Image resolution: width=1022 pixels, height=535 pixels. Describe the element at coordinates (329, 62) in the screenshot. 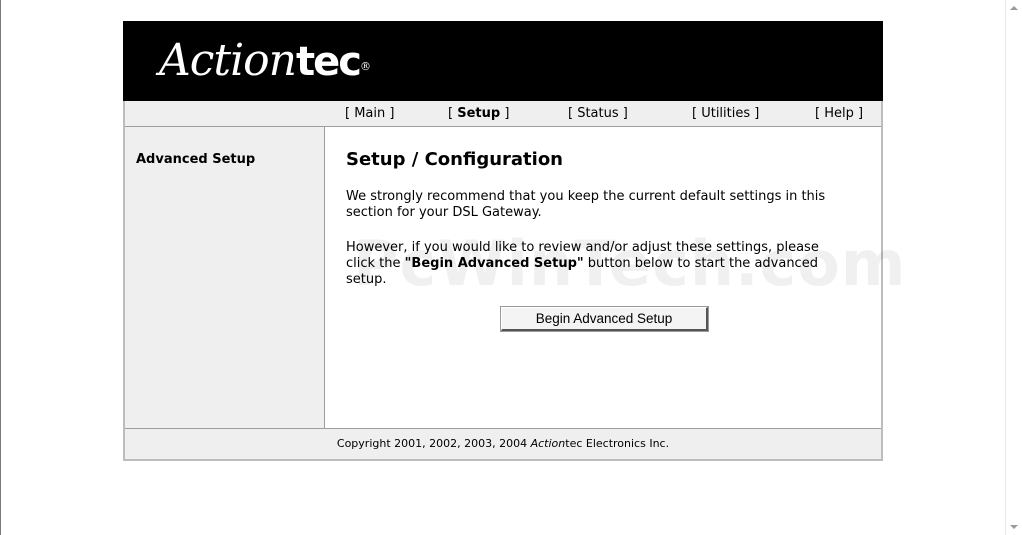

I see `logo-tec-text: tec` at that location.